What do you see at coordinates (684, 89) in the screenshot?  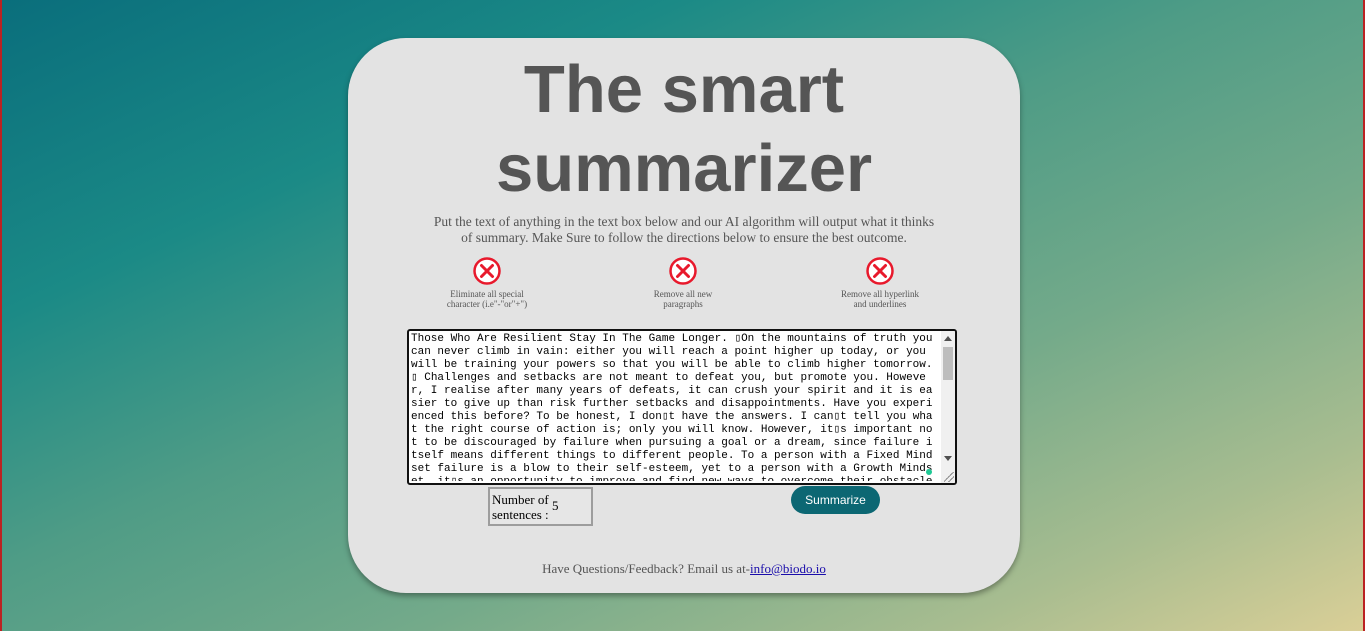 I see `title-line-1: The smart` at bounding box center [684, 89].